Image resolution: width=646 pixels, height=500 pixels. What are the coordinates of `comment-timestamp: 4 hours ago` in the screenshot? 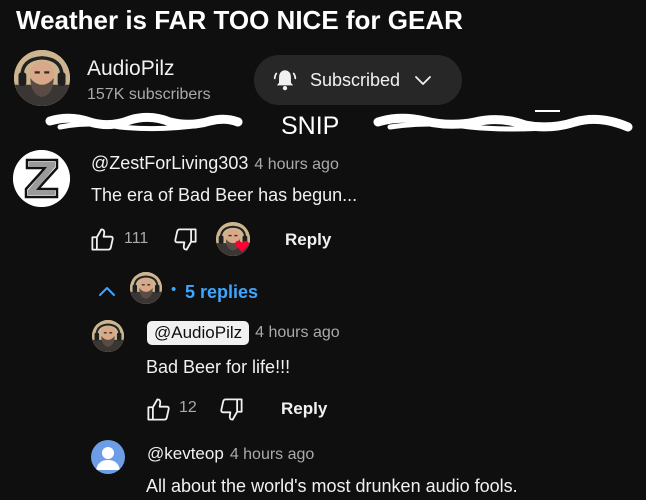 It's located at (296, 164).